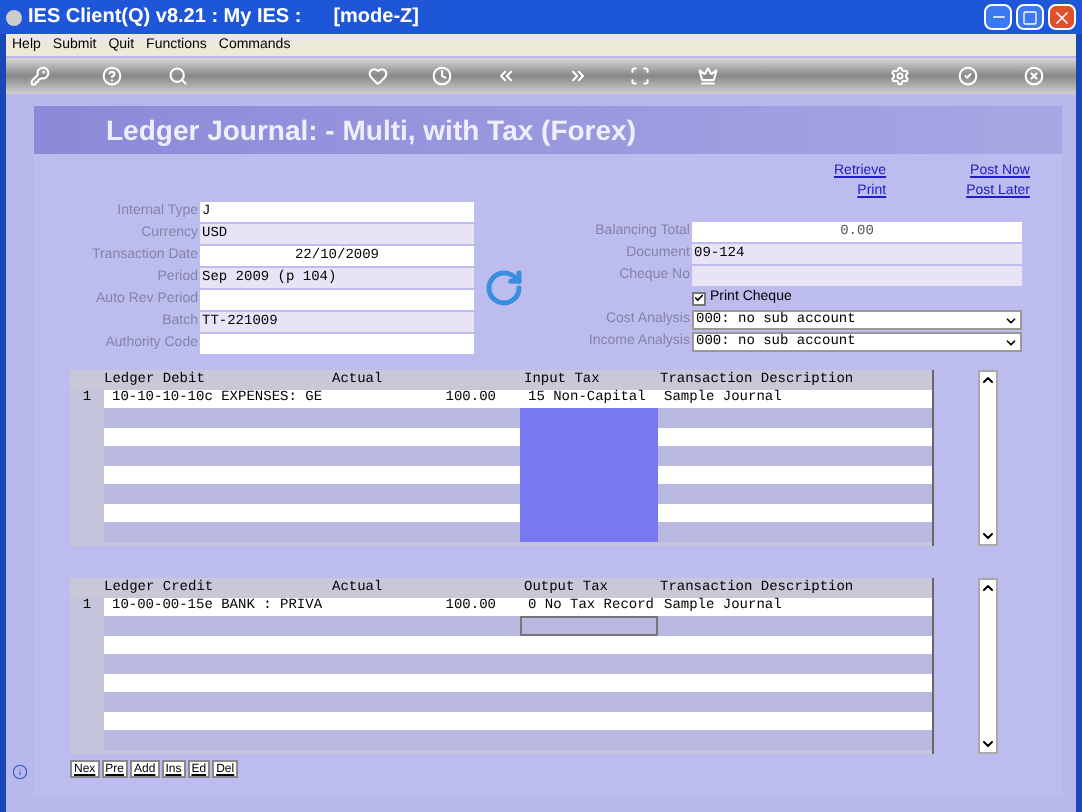 This screenshot has height=812, width=1082. What do you see at coordinates (578, 76) in the screenshot?
I see `double-right-icon` at bounding box center [578, 76].